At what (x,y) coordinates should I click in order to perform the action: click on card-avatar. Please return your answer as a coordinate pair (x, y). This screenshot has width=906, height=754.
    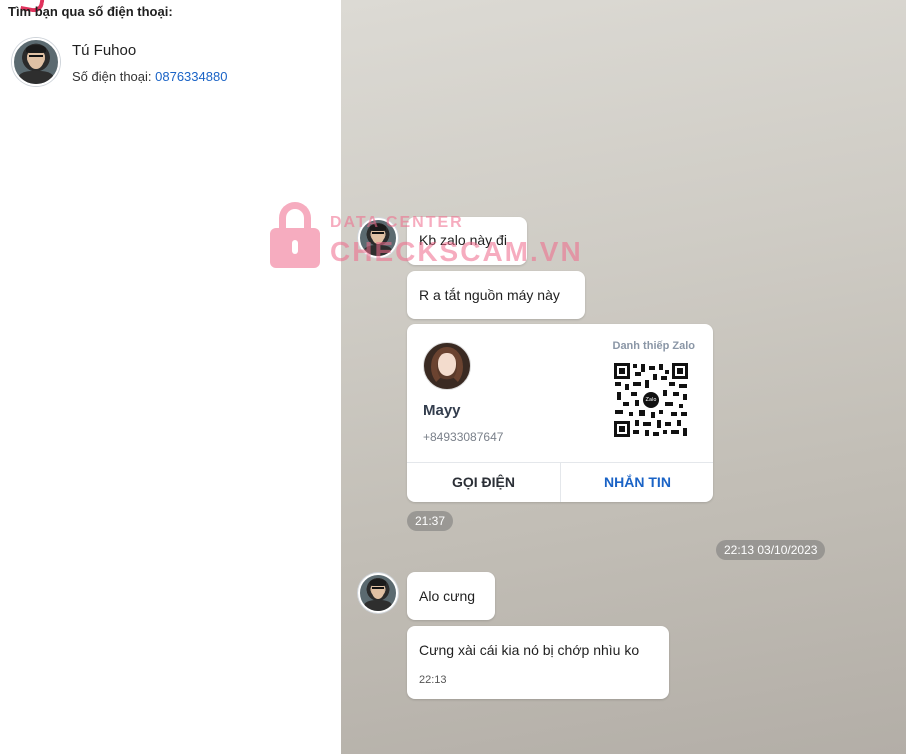
    Looking at the image, I should click on (447, 366).